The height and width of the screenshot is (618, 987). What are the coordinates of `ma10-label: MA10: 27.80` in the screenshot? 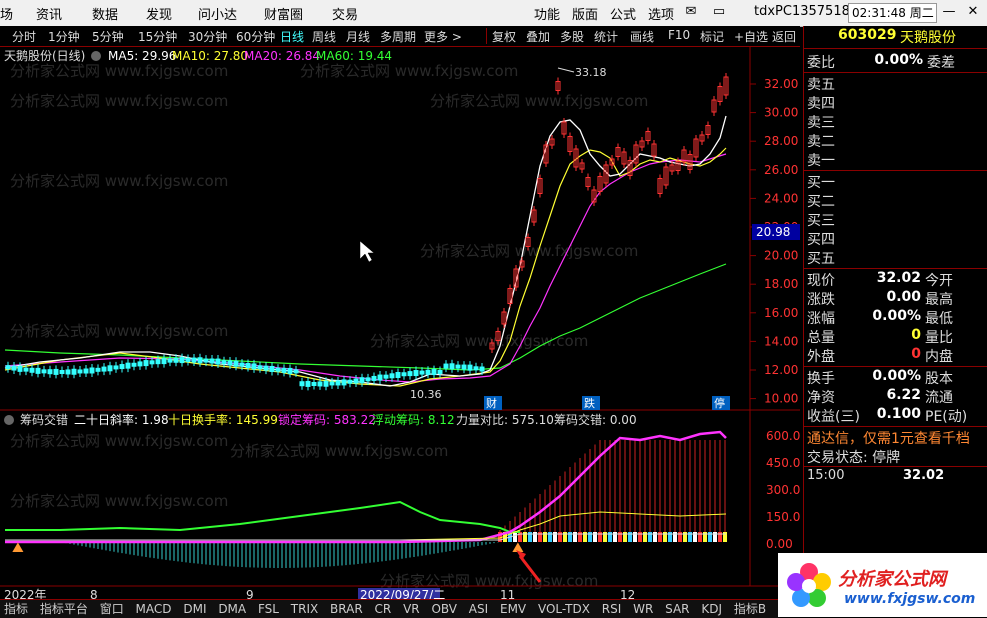 It's located at (210, 56).